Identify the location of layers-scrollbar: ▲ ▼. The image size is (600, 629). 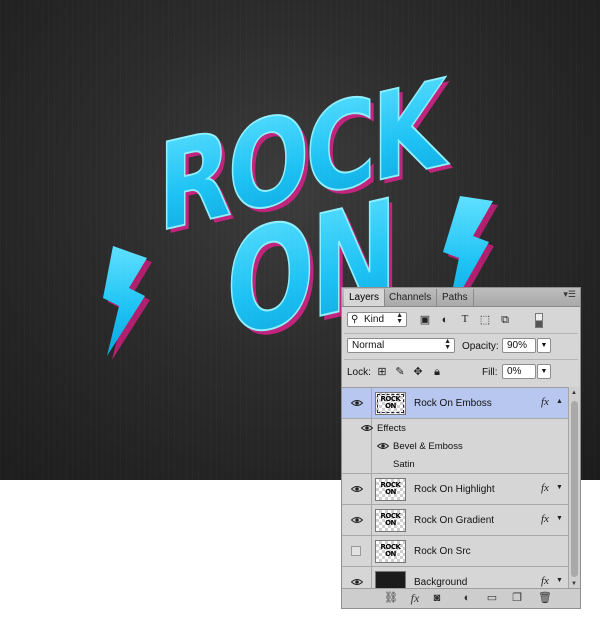
(574, 488).